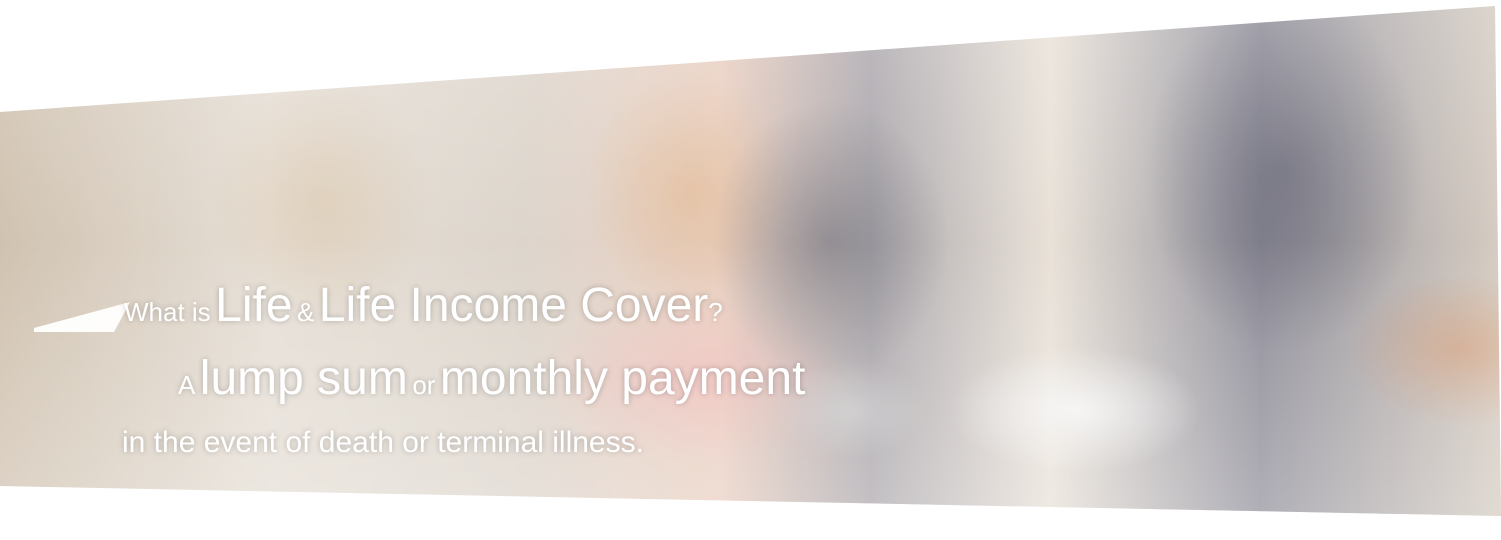 The width and height of the screenshot is (1501, 540). I want to click on headline-what-is: What is, so click(167, 312).